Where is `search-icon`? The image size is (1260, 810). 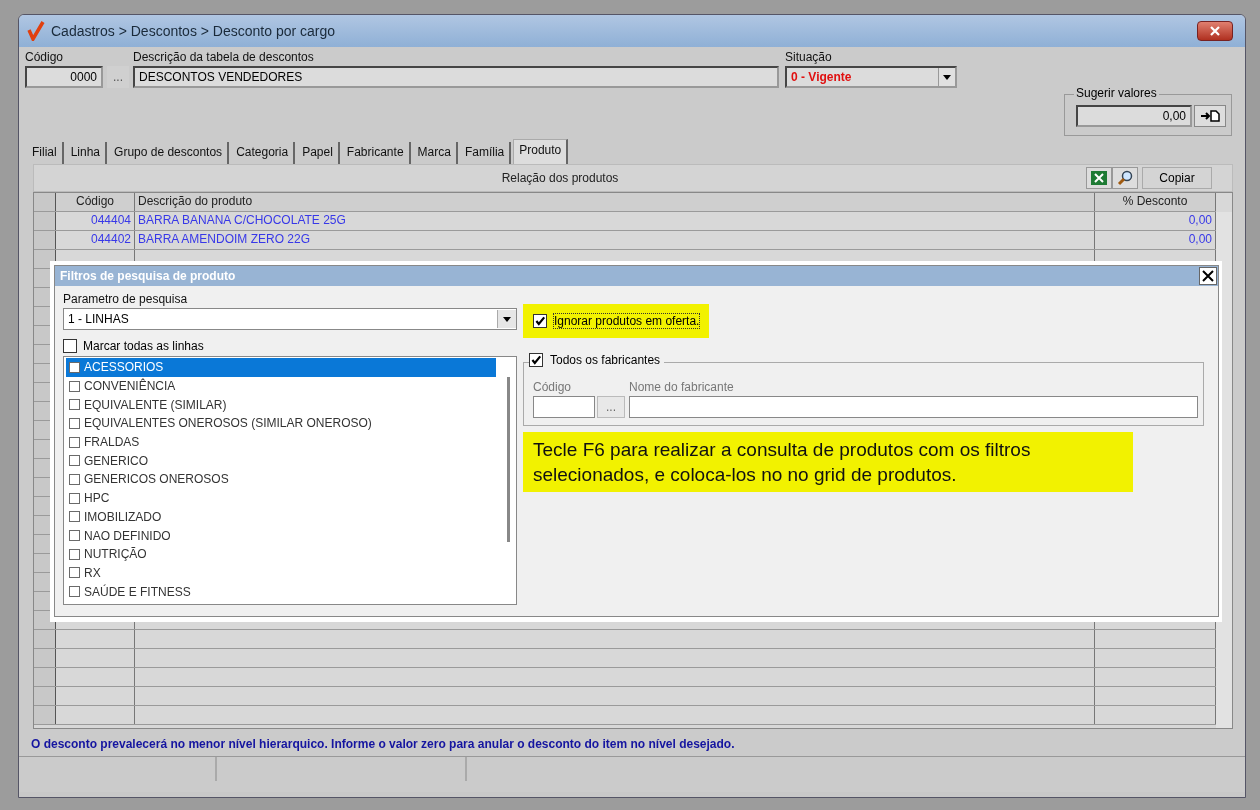
search-icon is located at coordinates (1125, 178).